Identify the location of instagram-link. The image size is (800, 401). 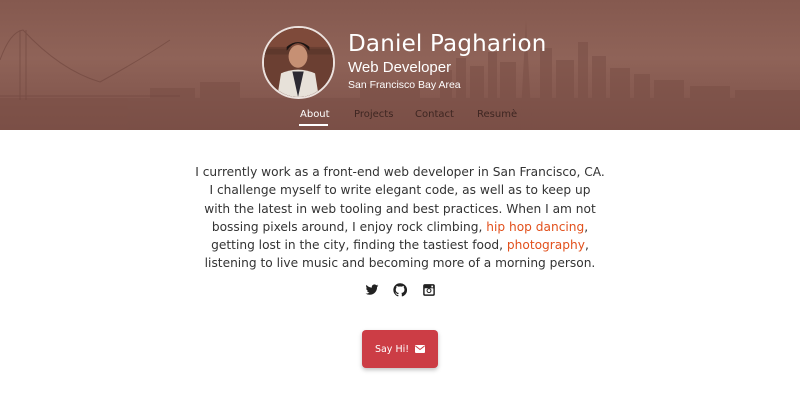
(429, 290).